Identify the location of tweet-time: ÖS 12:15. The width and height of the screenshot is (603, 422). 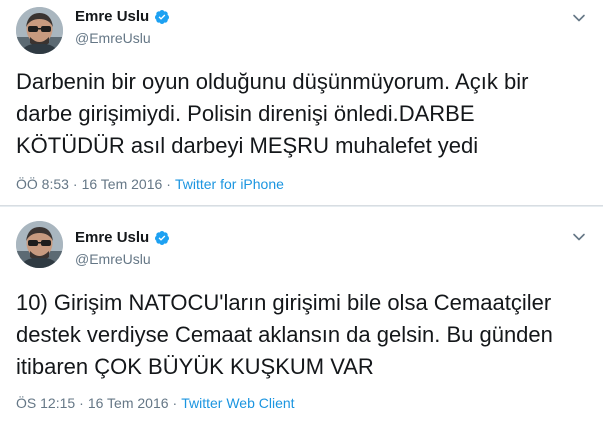
(45, 403).